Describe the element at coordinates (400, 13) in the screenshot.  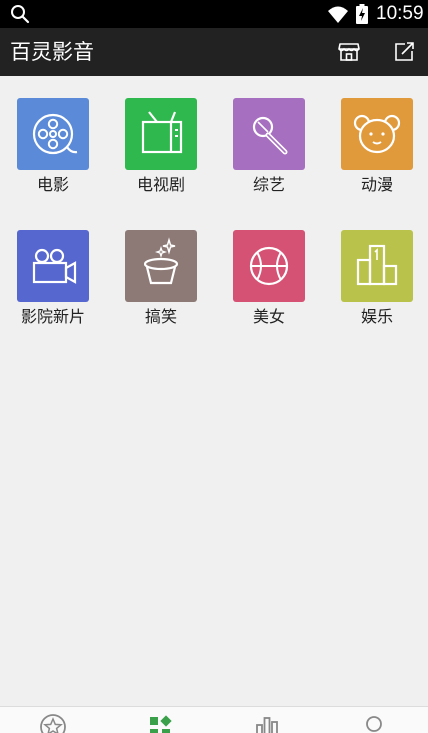
I see `status-time: 10:59` at that location.